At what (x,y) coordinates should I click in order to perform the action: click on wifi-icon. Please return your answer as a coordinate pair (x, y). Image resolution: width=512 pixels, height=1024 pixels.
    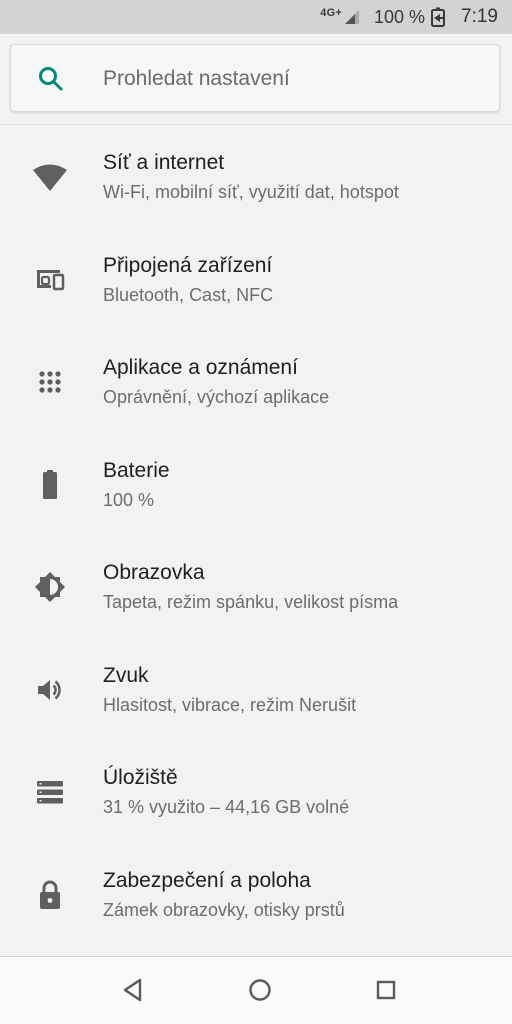
    Looking at the image, I should click on (50, 177).